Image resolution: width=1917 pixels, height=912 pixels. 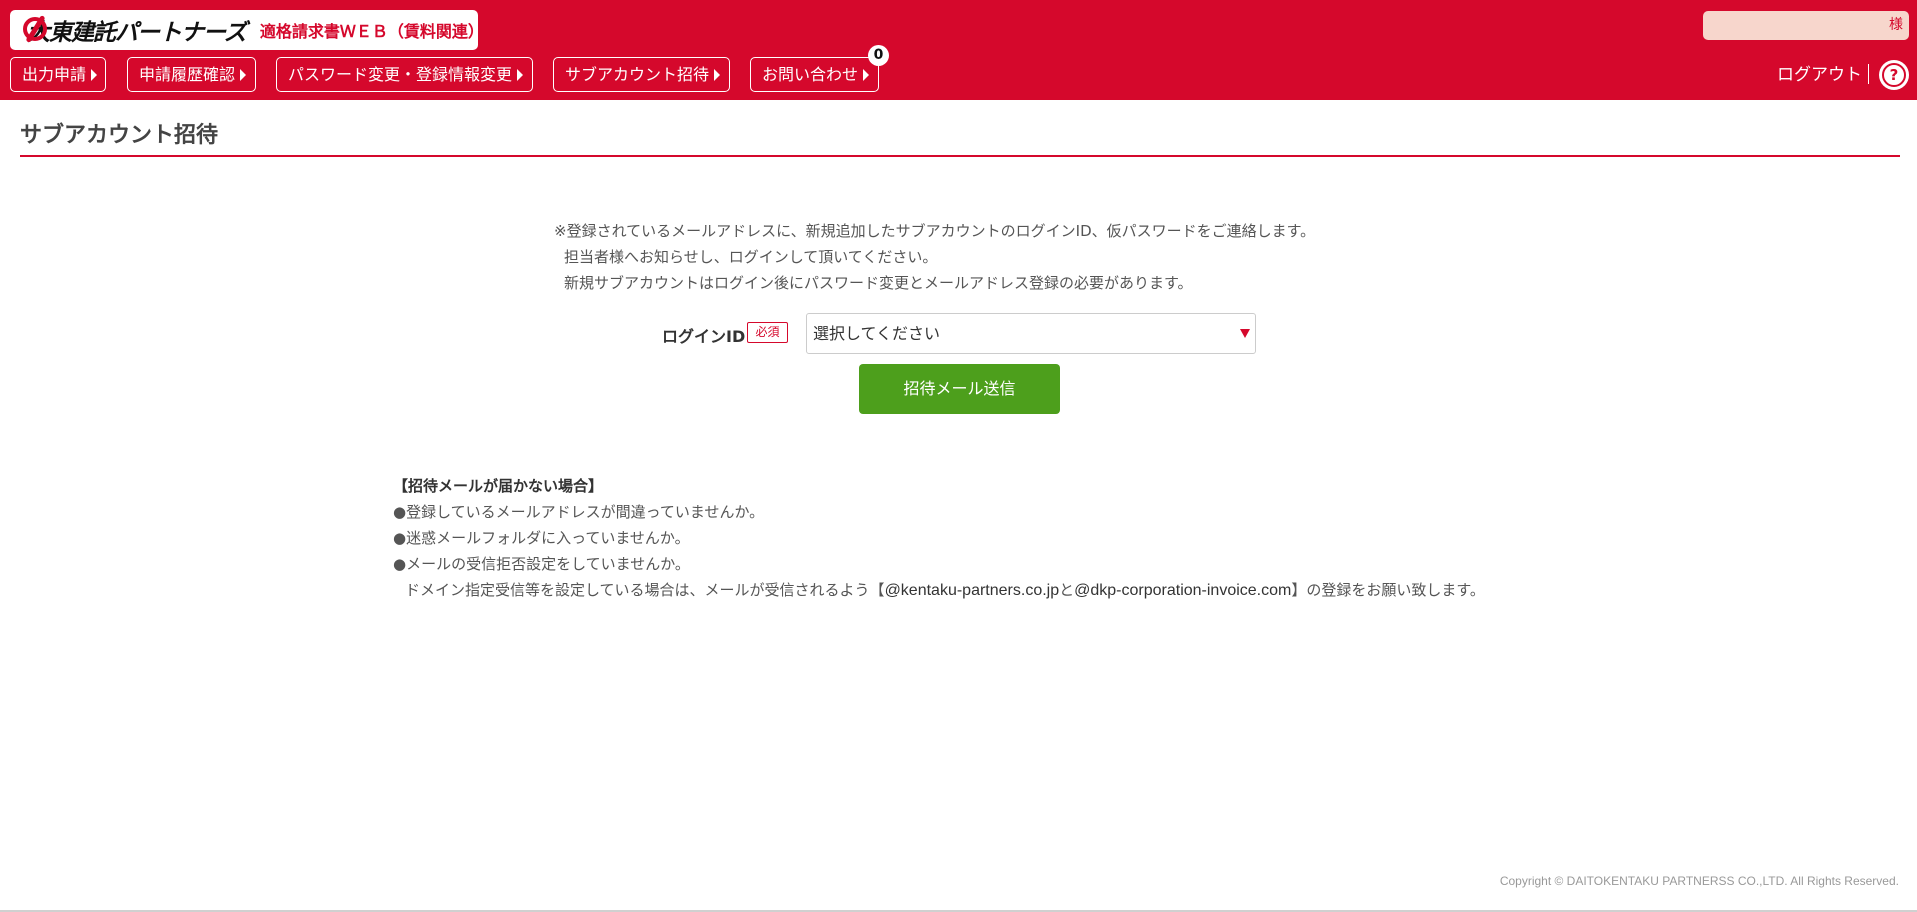 I want to click on logout-link: ログアウト, so click(x=1819, y=72).